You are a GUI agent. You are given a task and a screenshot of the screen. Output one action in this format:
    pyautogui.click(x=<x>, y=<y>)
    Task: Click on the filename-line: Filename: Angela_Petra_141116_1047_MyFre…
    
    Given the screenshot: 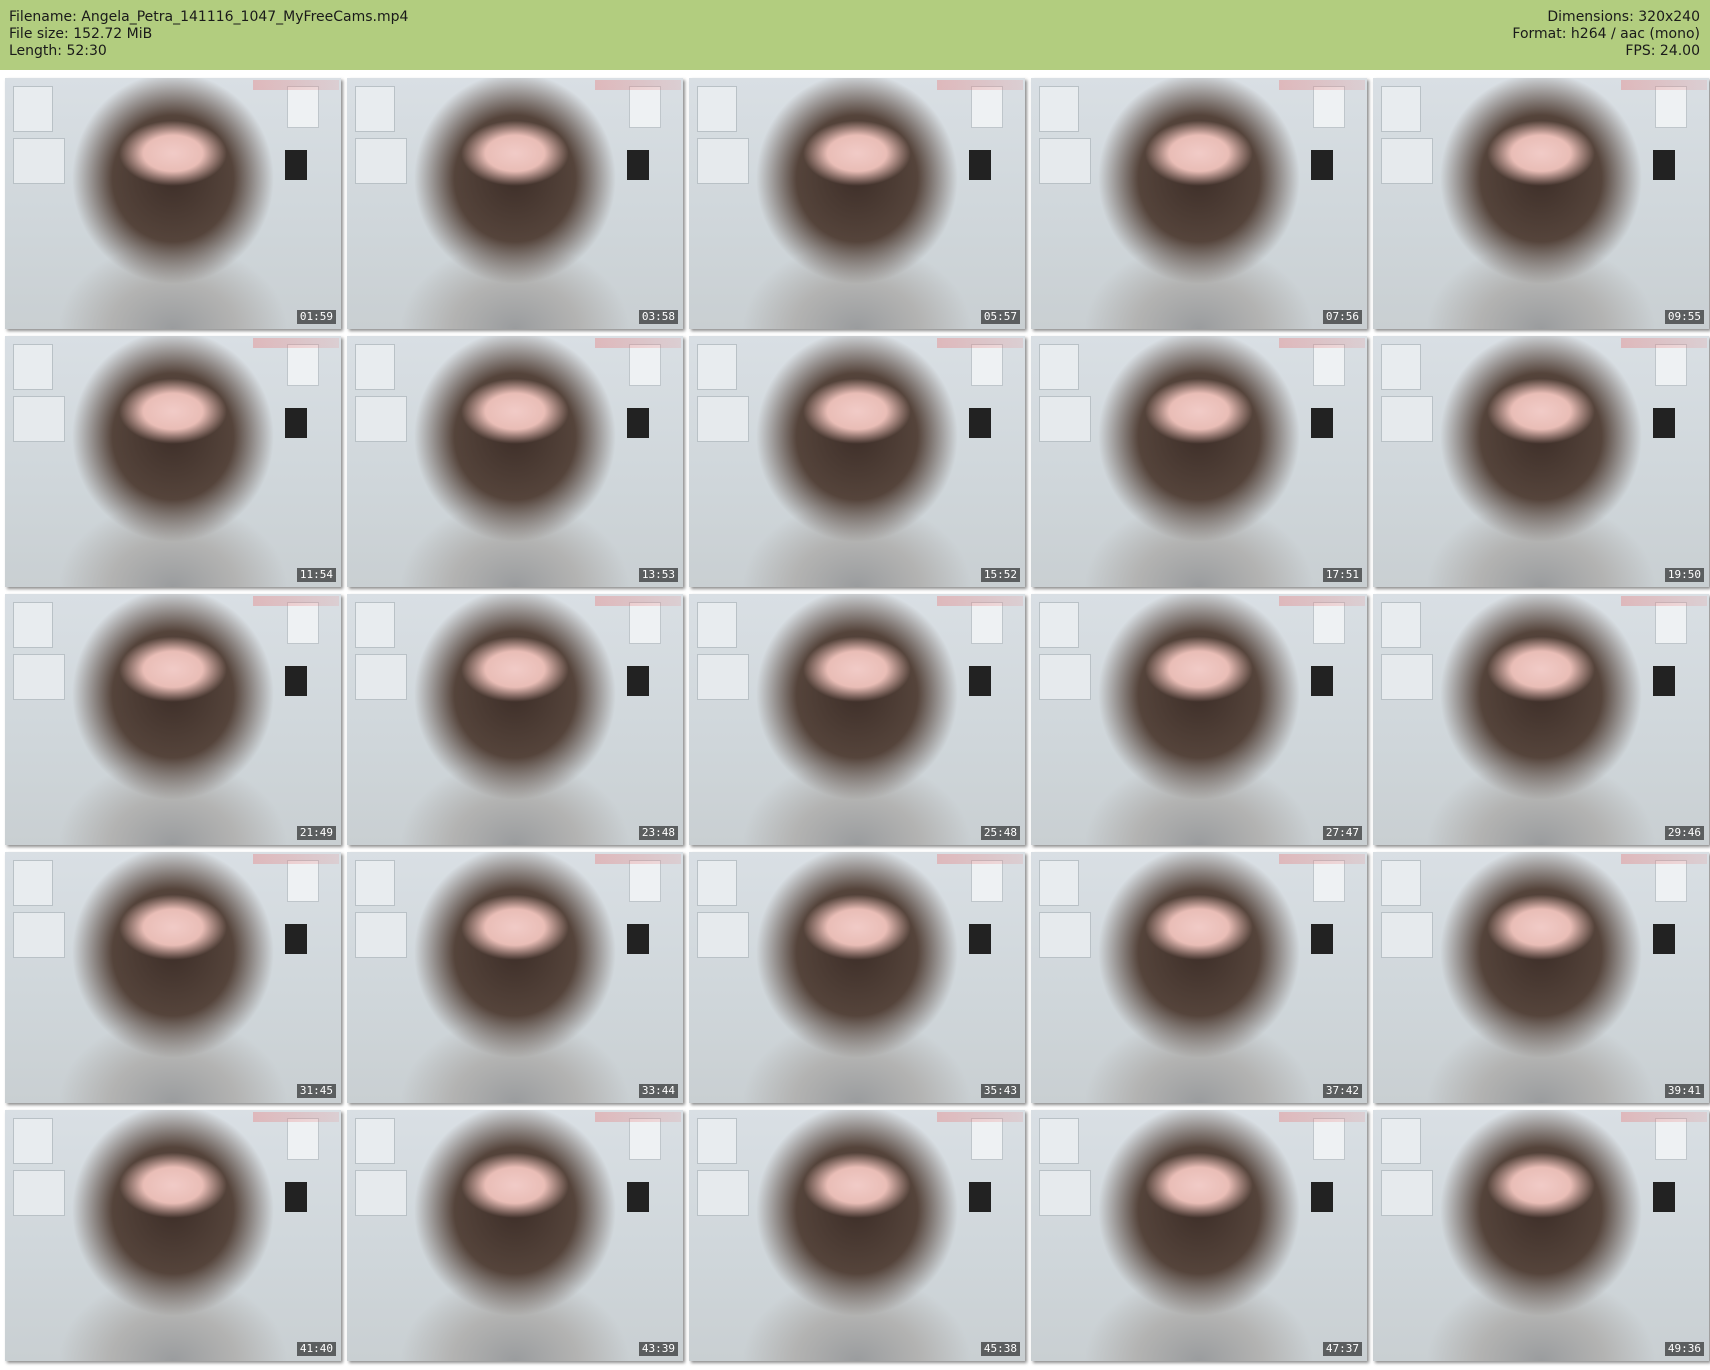 What is the action you would take?
    pyautogui.click(x=209, y=17)
    